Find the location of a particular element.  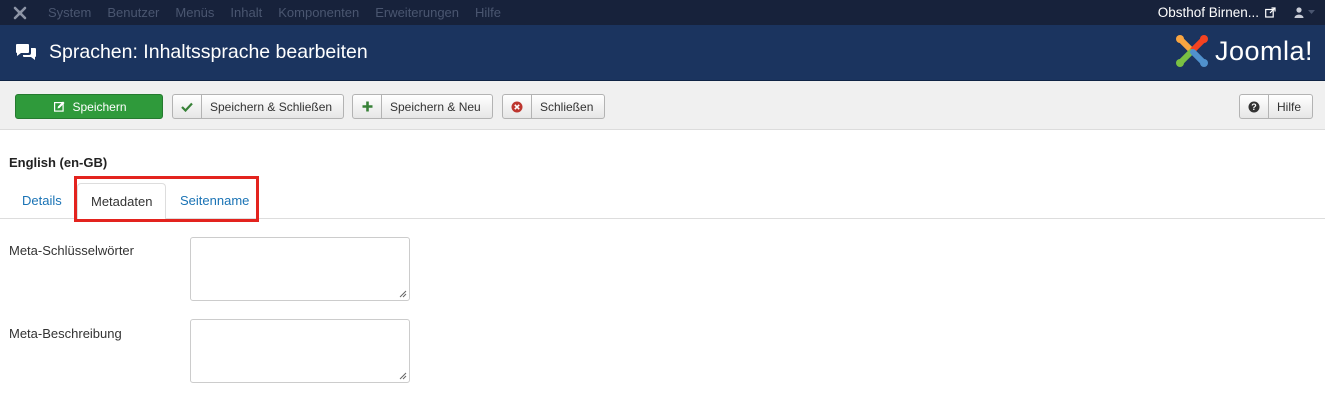

meta-keywords-label: Meta-Schlüsselwörter is located at coordinates (71, 250).